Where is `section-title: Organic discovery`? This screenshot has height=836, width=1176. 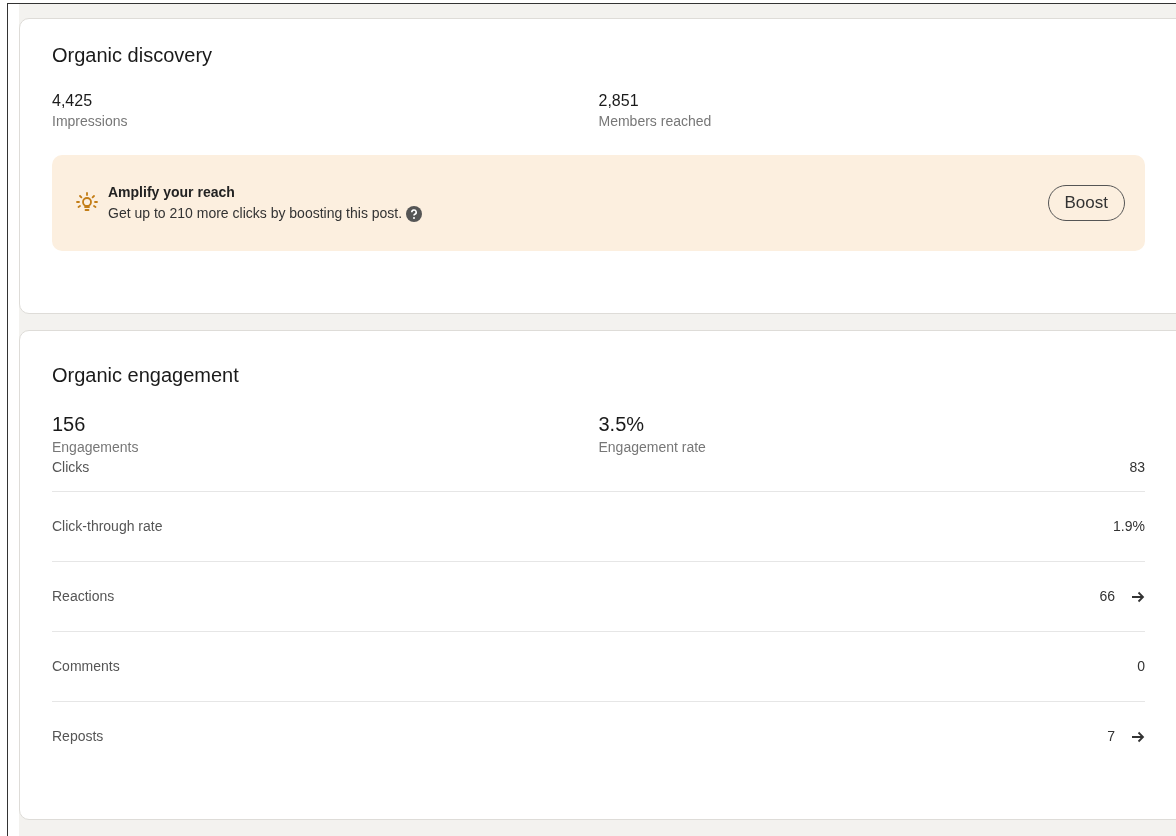 section-title: Organic discovery is located at coordinates (133, 55).